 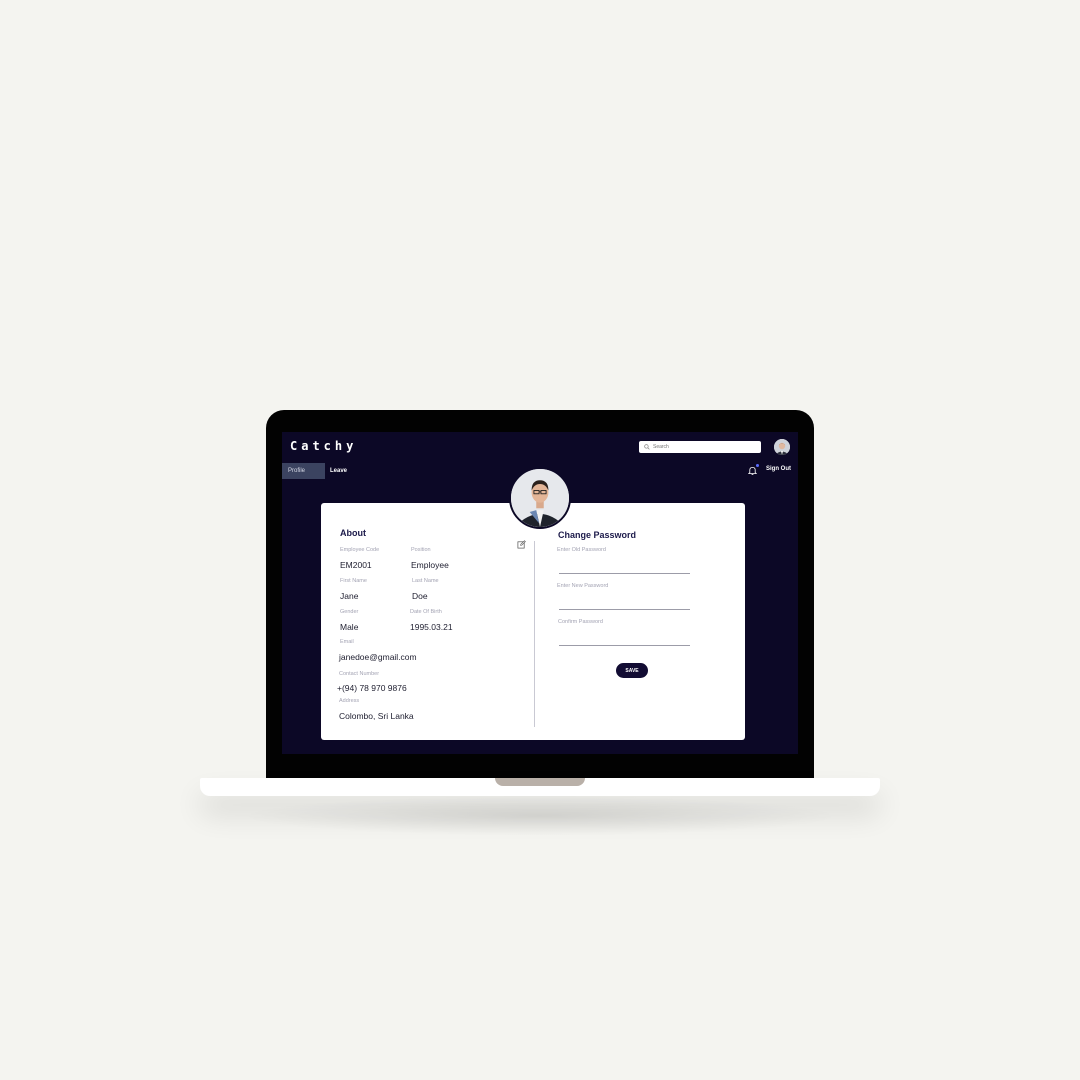 What do you see at coordinates (349, 701) in the screenshot?
I see `address-label: Address` at bounding box center [349, 701].